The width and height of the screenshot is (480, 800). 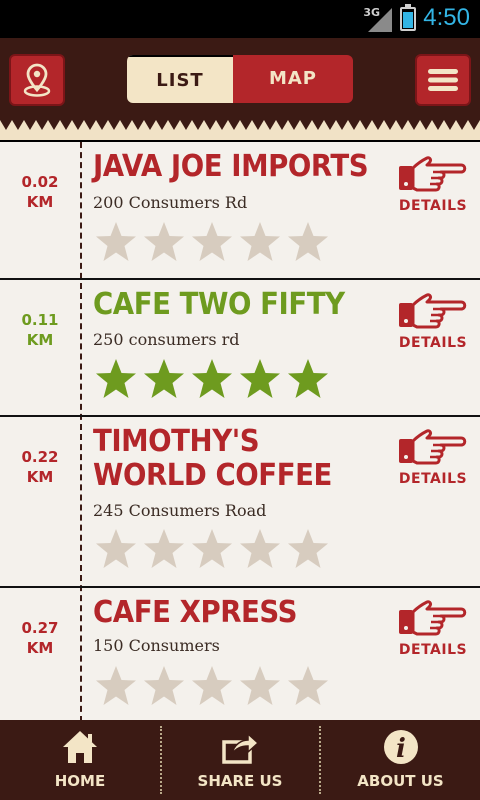 I want to click on distance-value: 0.02, so click(x=40, y=182).